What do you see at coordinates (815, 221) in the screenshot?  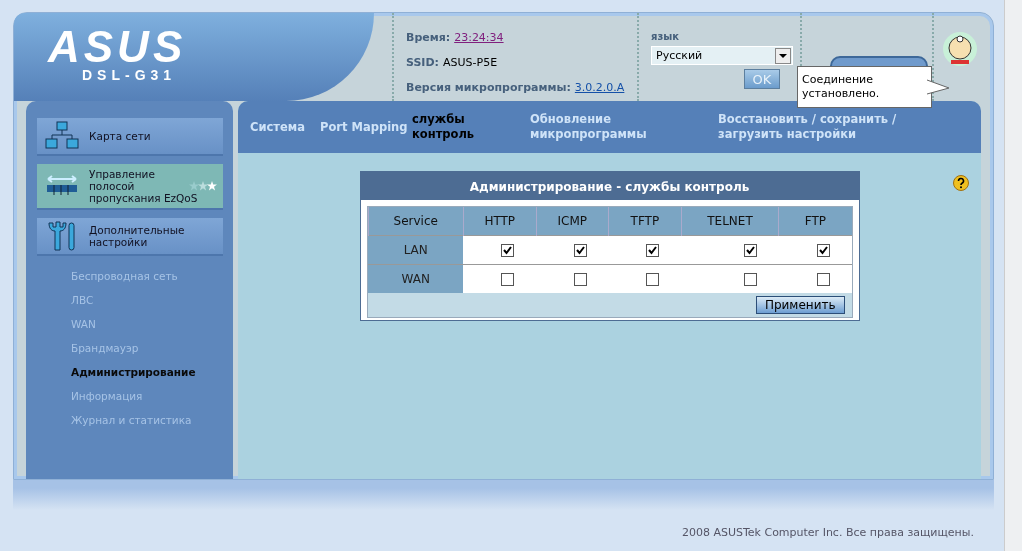 I see `column-header: FTP` at bounding box center [815, 221].